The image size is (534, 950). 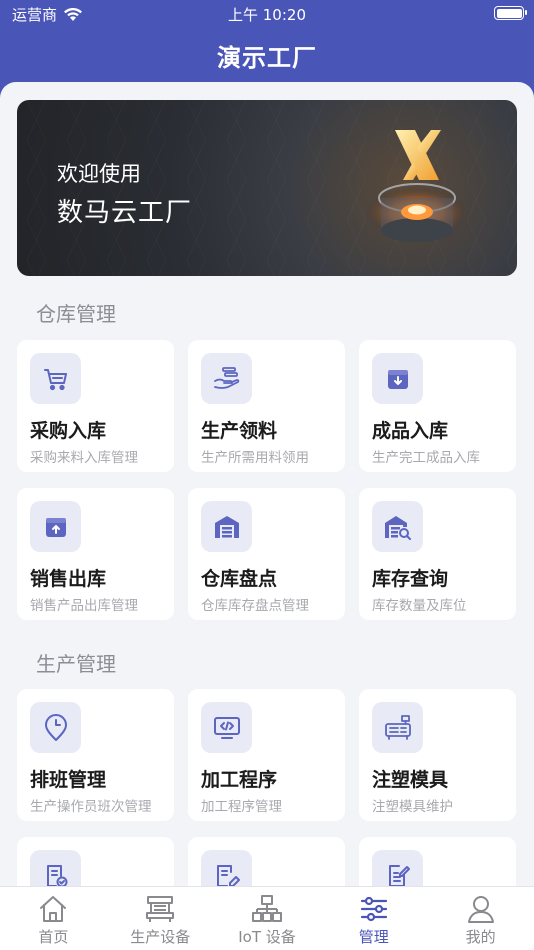 What do you see at coordinates (53, 909) in the screenshot?
I see `home-icon` at bounding box center [53, 909].